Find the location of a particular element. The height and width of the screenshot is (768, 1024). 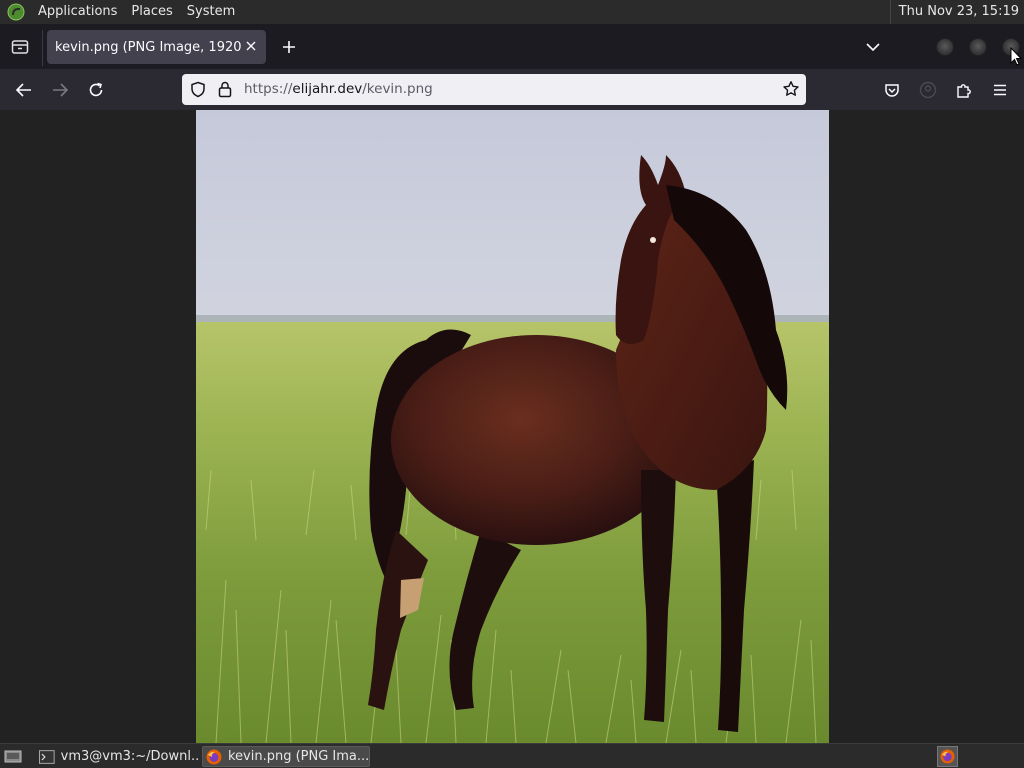

arrow-left-icon is located at coordinates (23, 90).